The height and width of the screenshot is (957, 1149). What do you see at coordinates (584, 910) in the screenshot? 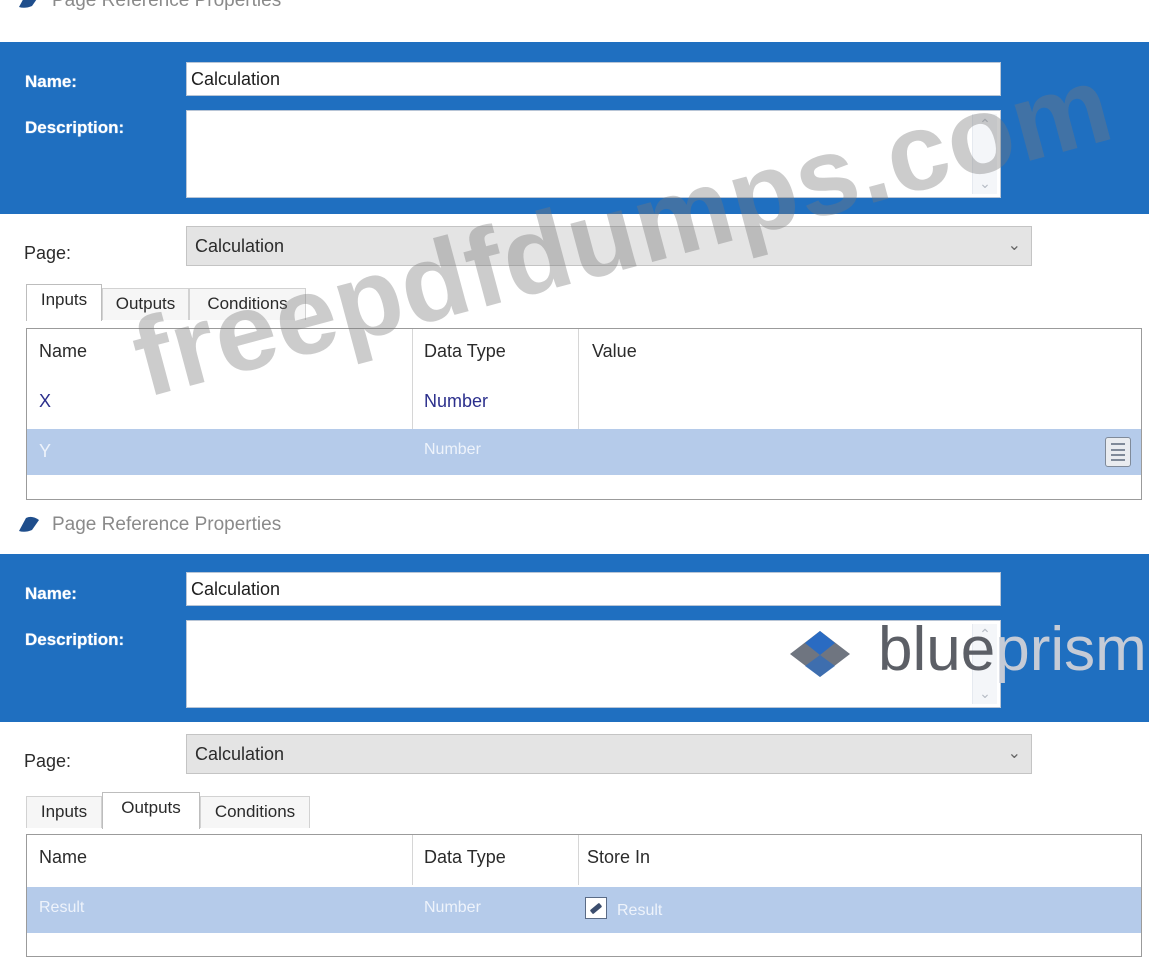
I see `table-row-selected: Result Number Result` at bounding box center [584, 910].